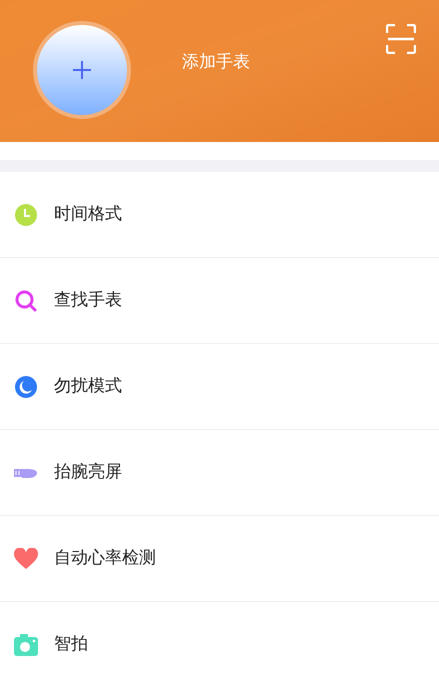  Describe the element at coordinates (26, 559) in the screenshot. I see `heart-icon` at that location.